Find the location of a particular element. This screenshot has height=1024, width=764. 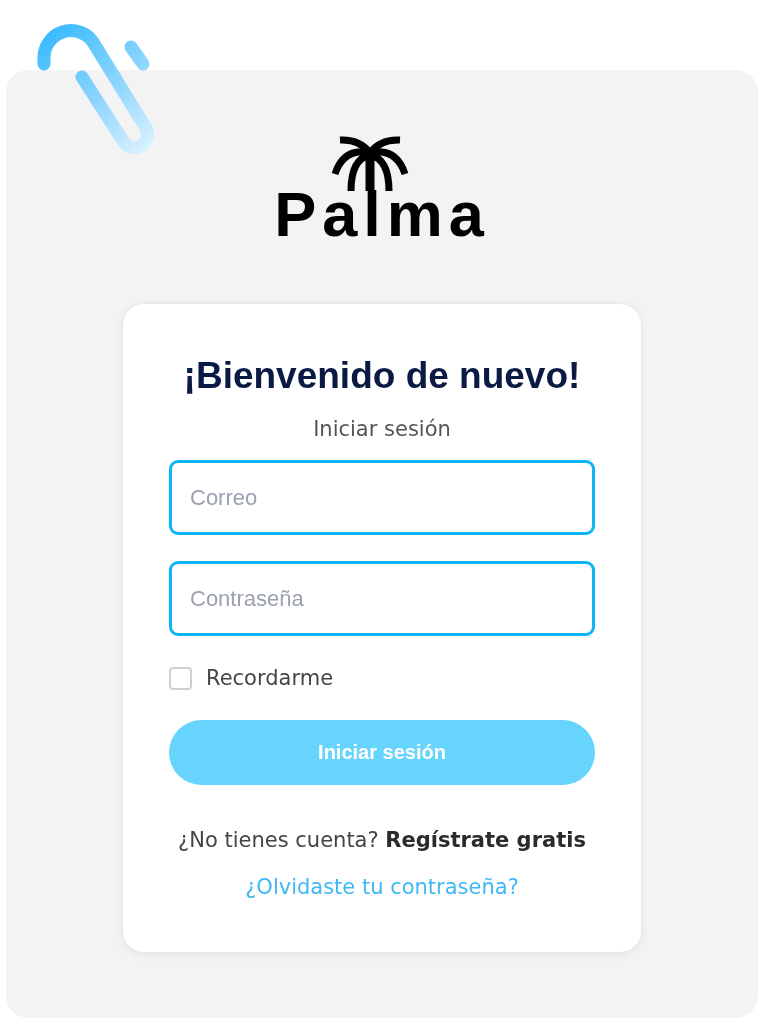

remember-checkbox is located at coordinates (180, 678).